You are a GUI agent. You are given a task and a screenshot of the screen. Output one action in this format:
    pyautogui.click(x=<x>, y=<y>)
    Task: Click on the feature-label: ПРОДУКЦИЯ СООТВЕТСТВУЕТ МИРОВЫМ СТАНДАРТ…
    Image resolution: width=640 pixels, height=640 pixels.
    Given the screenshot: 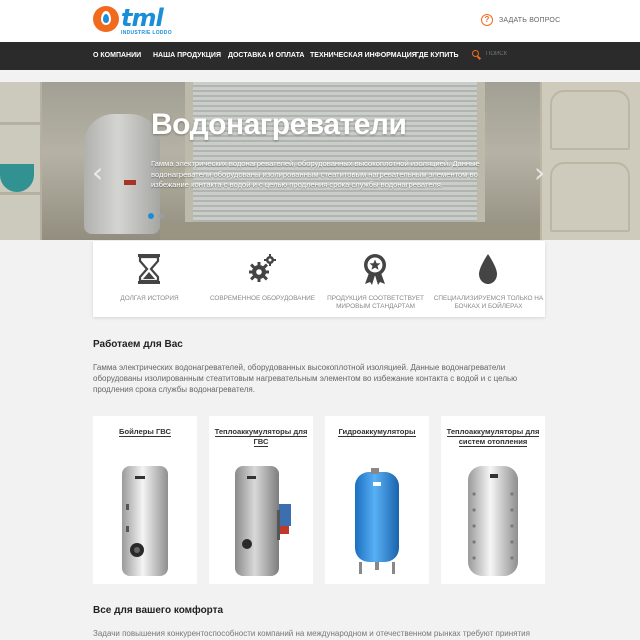 What is the action you would take?
    pyautogui.click(x=375, y=302)
    